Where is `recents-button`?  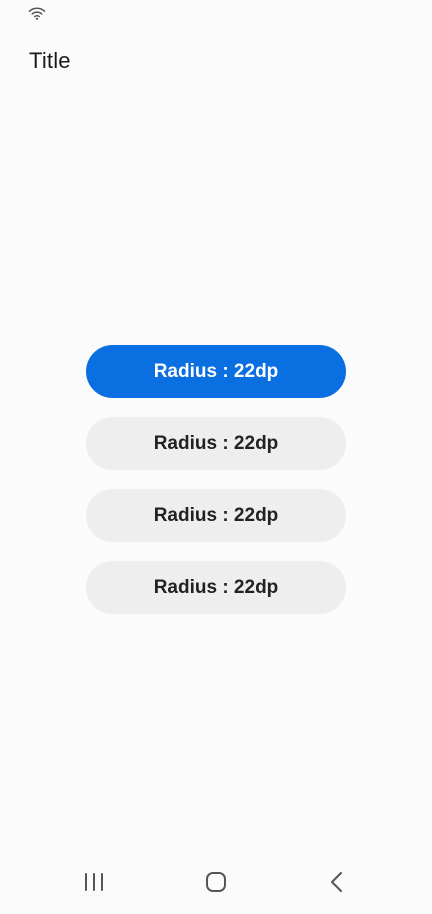 recents-button is located at coordinates (94, 882).